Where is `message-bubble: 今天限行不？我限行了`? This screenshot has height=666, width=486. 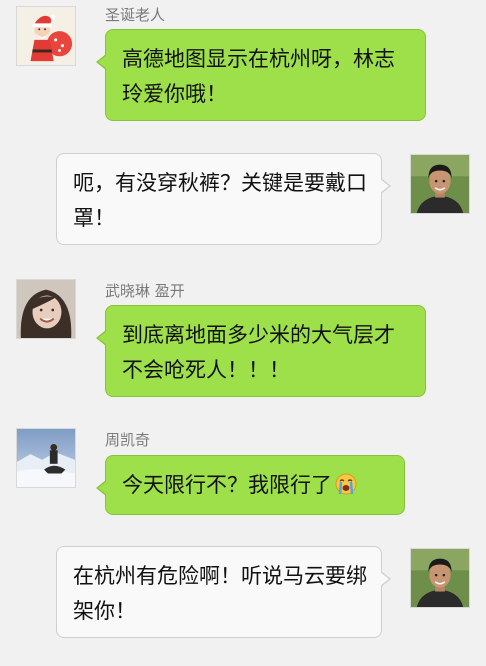
message-bubble: 今天限行不？我限行了 is located at coordinates (250, 485).